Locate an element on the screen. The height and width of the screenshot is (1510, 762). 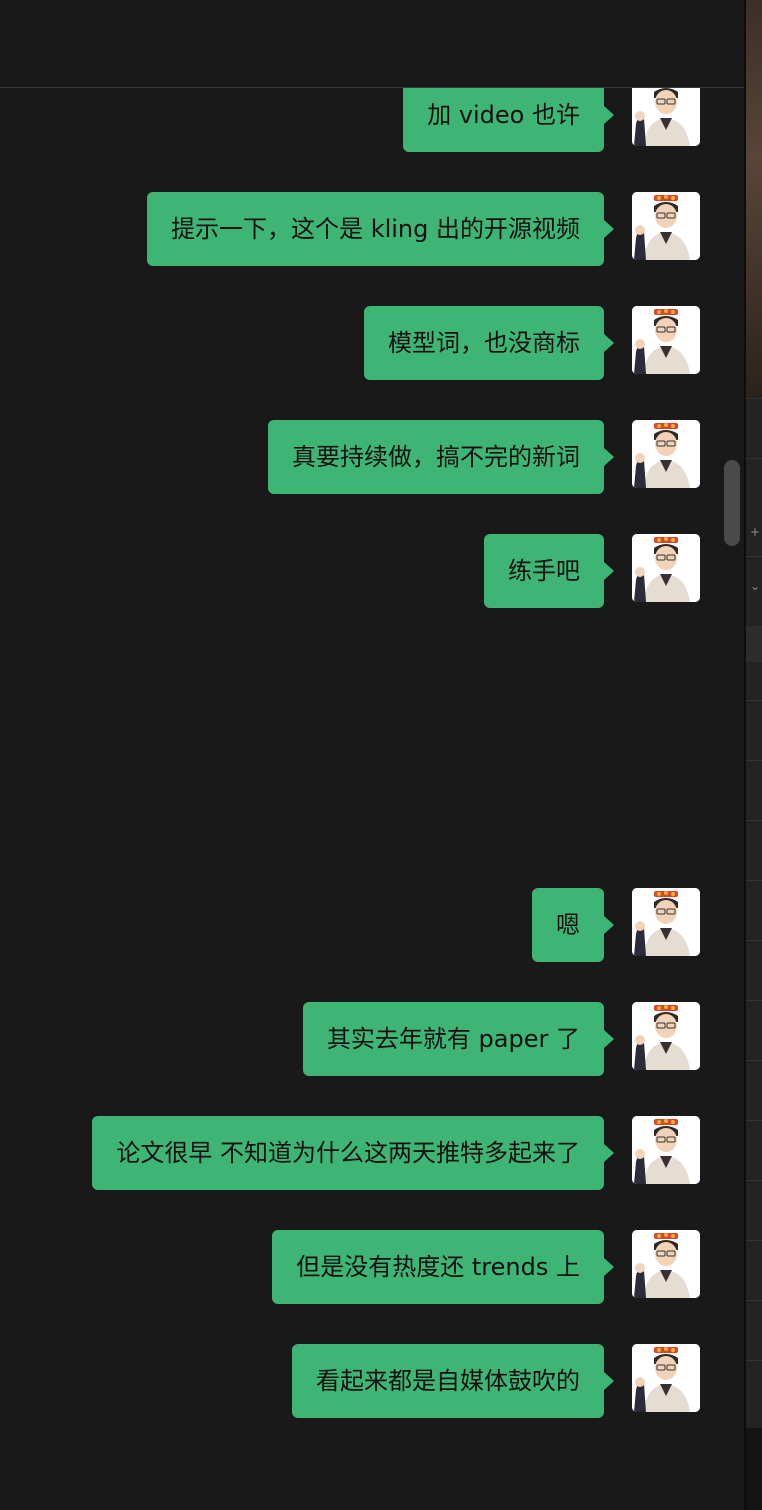
message-bubble: 论文很早 不知道为什么这两天推特多起来了 is located at coordinates (353, 1153).